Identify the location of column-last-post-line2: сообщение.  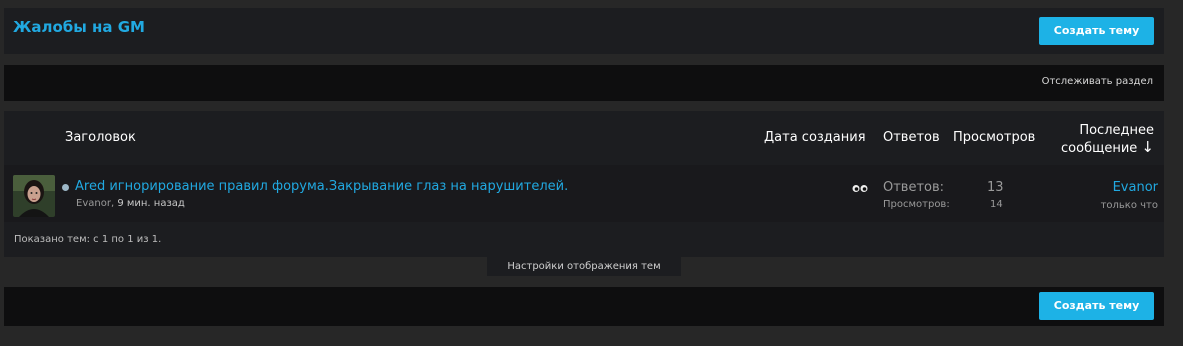
(1099, 148).